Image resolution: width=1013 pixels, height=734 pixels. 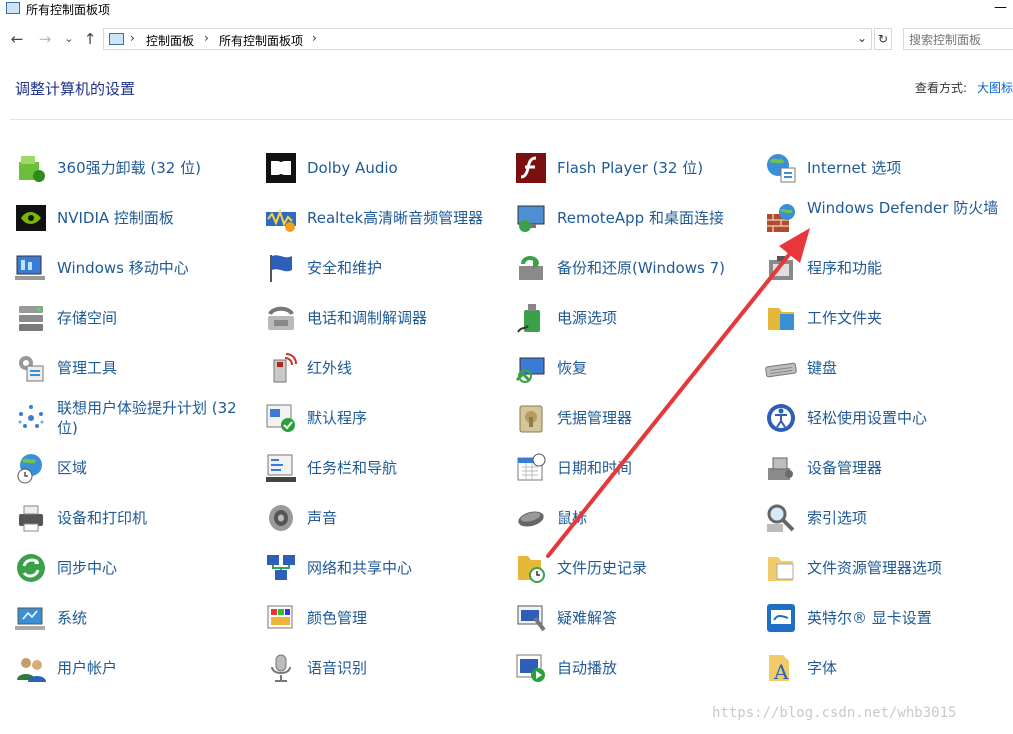 I want to click on folder-options-icon, so click(x=781, y=568).